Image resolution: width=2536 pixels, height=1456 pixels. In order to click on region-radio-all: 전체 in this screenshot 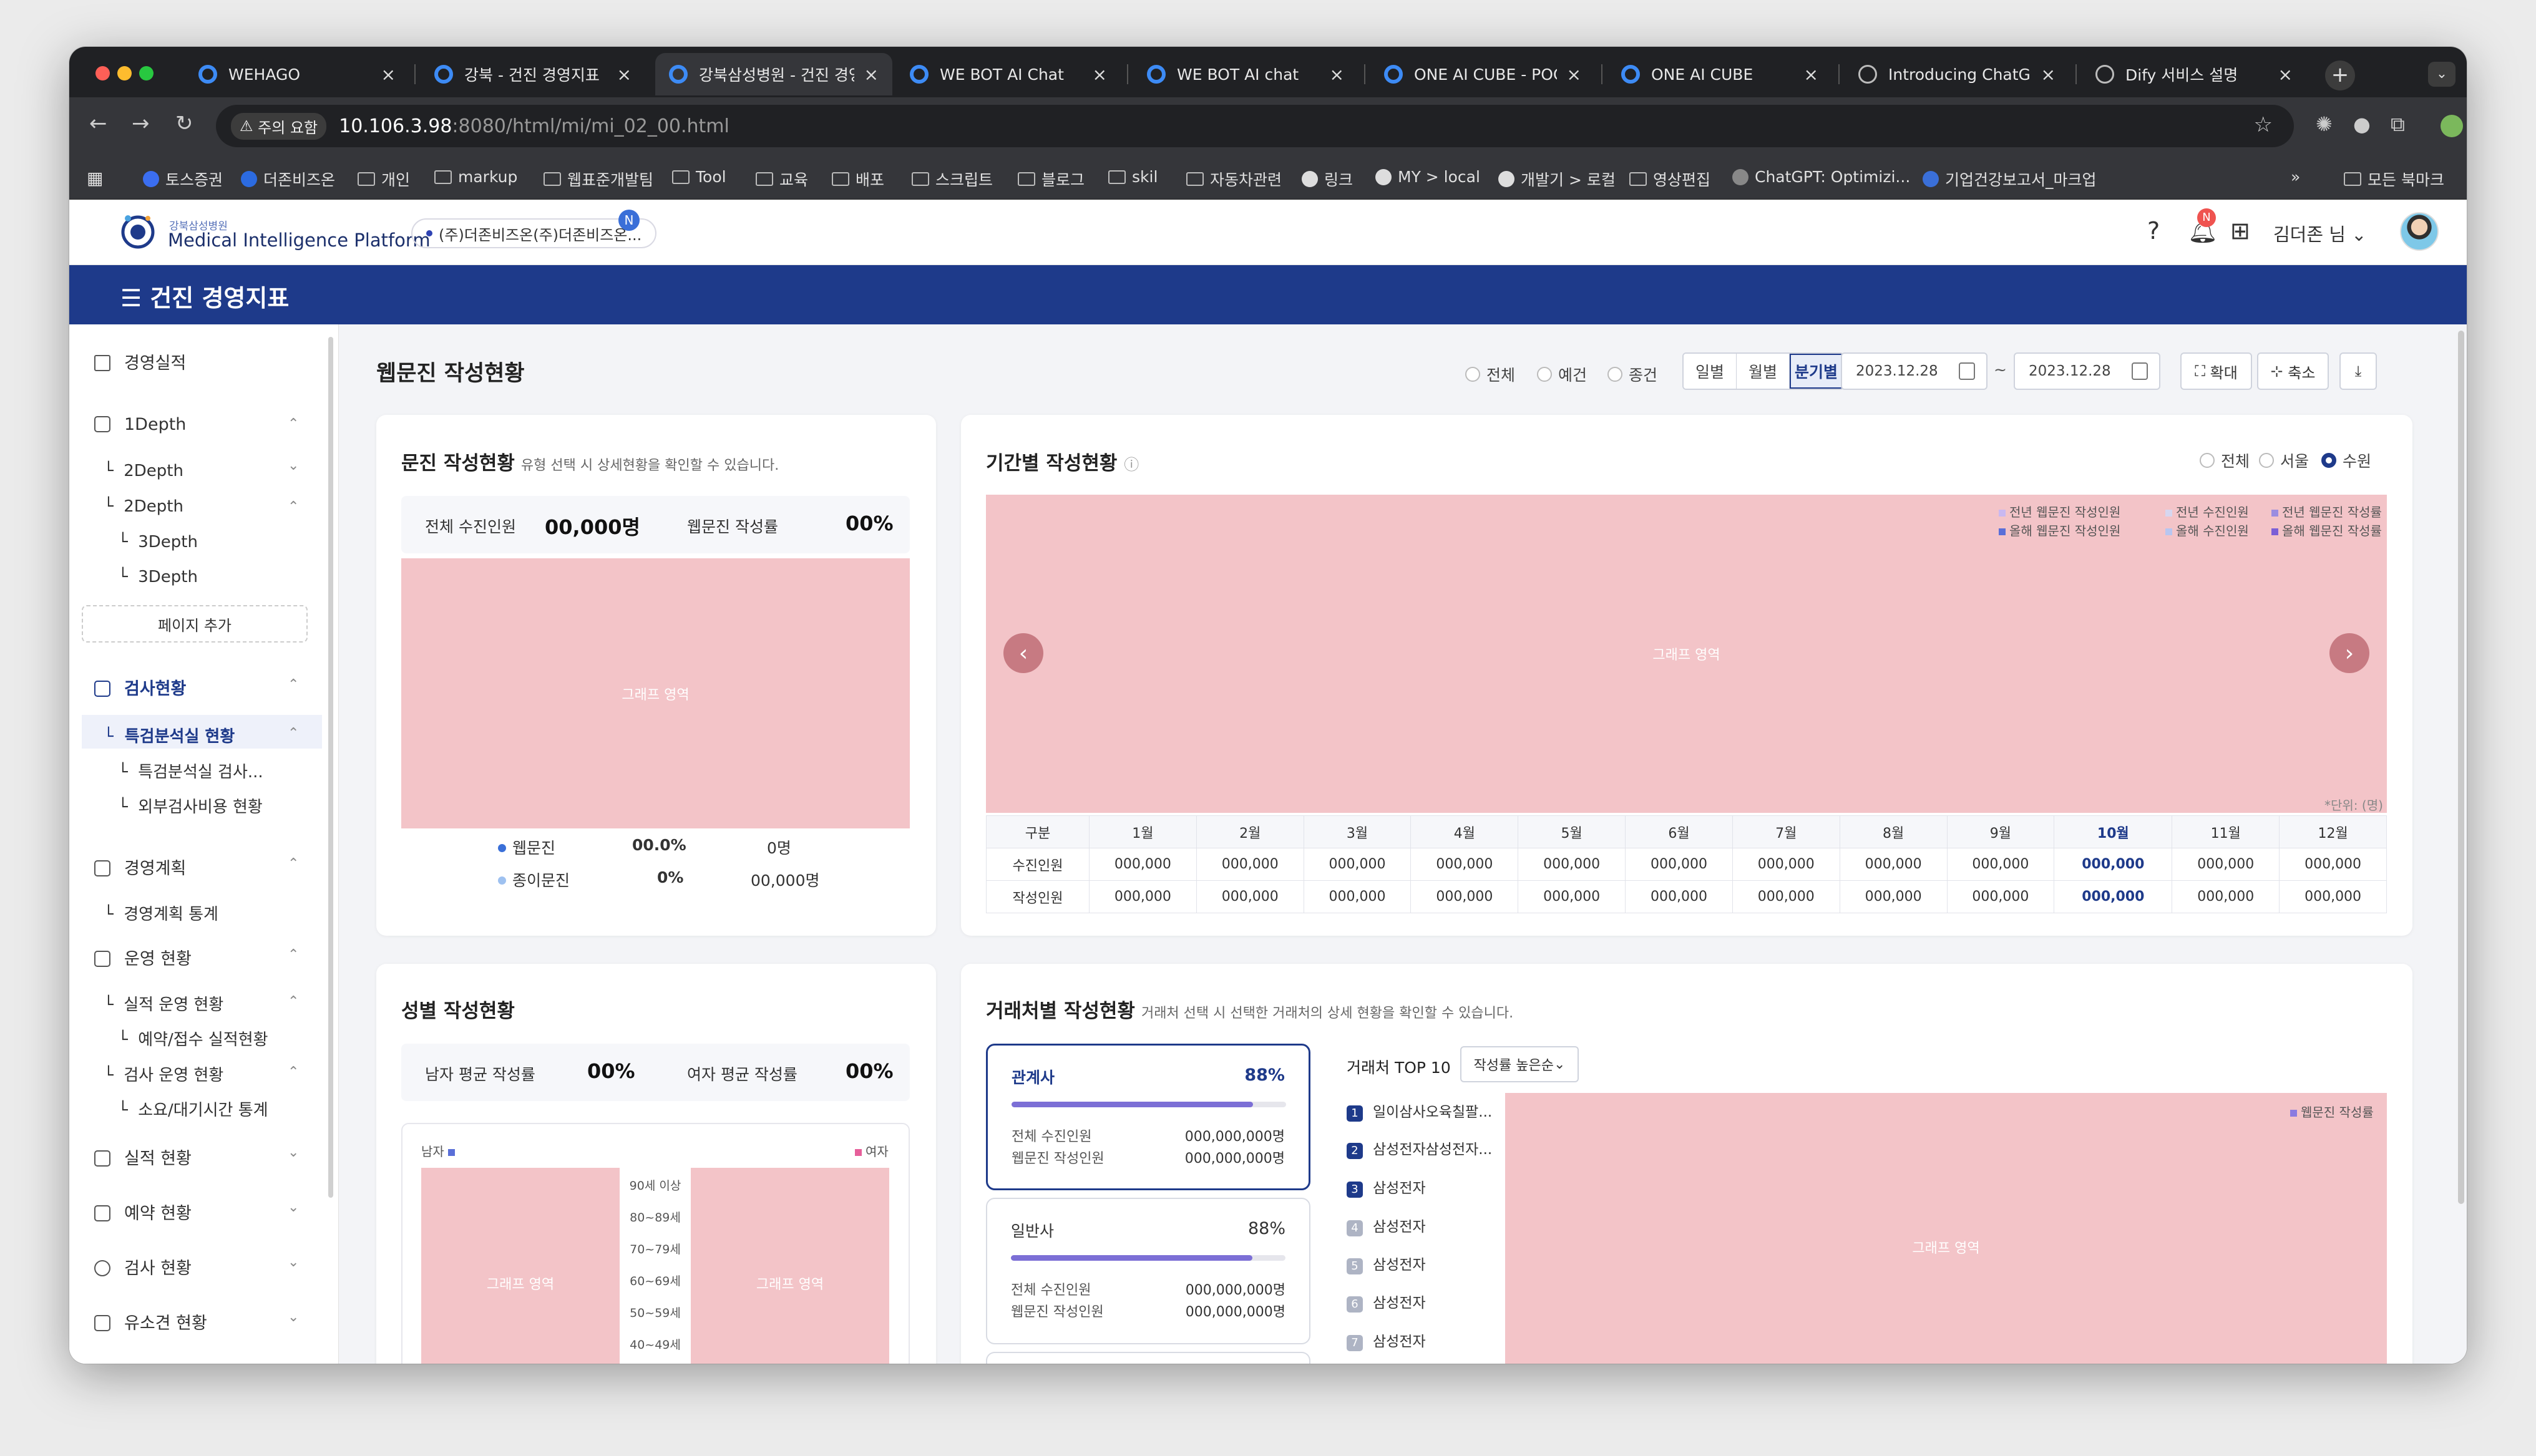, I will do `click(2225, 461)`.